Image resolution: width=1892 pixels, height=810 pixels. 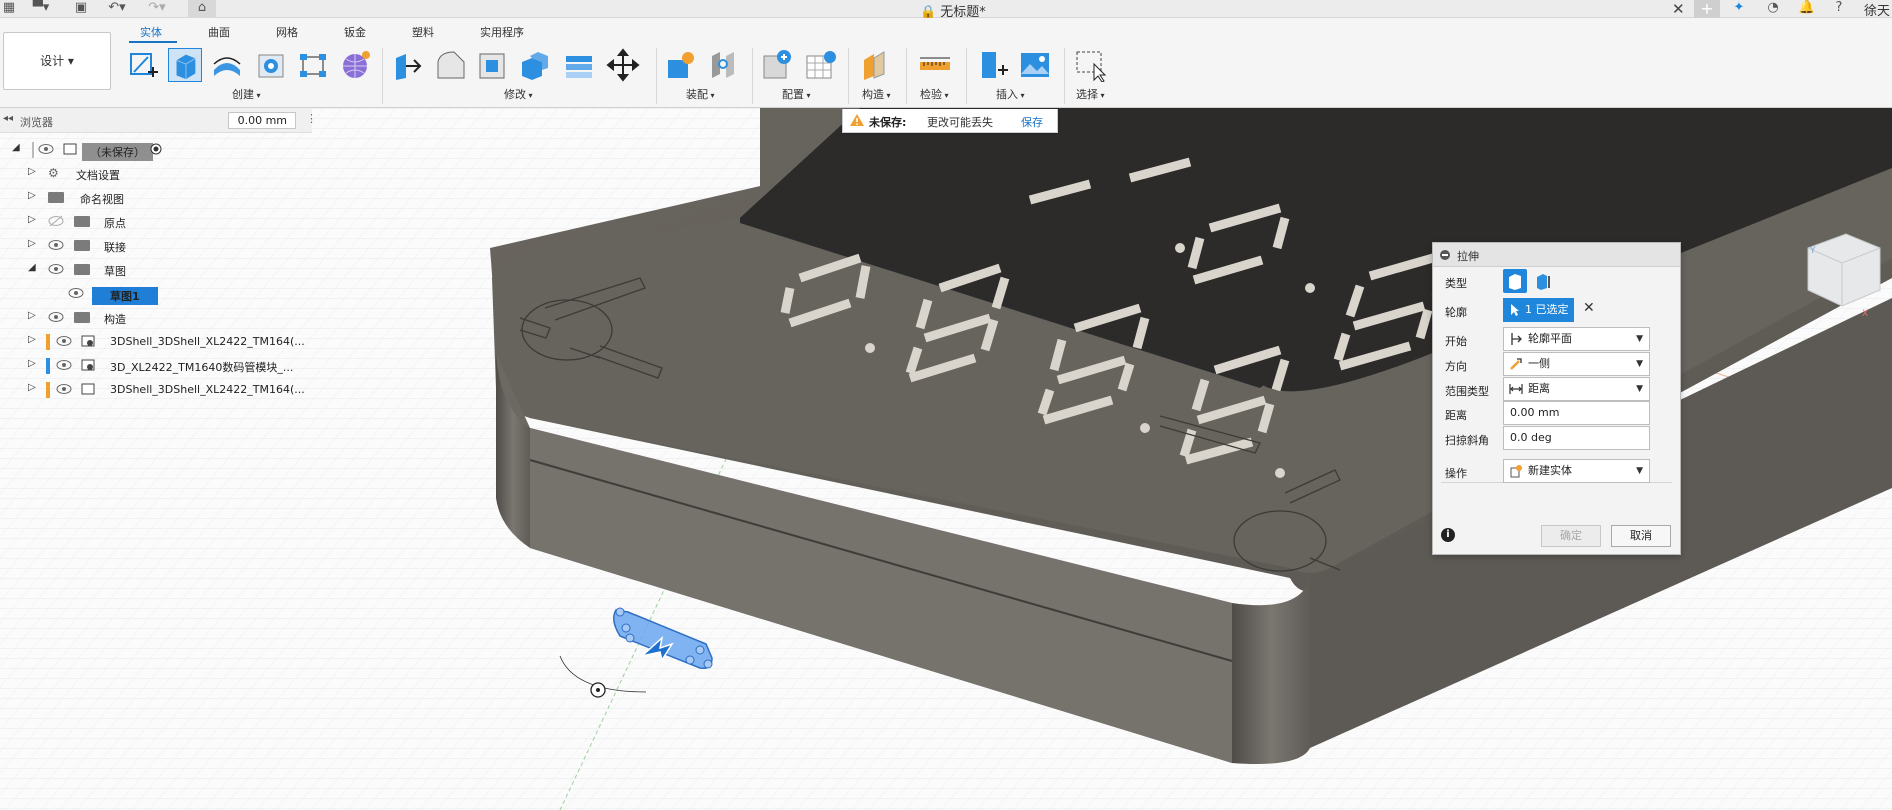 I want to click on distance-input: 0.00 mm, so click(x=1576, y=413).